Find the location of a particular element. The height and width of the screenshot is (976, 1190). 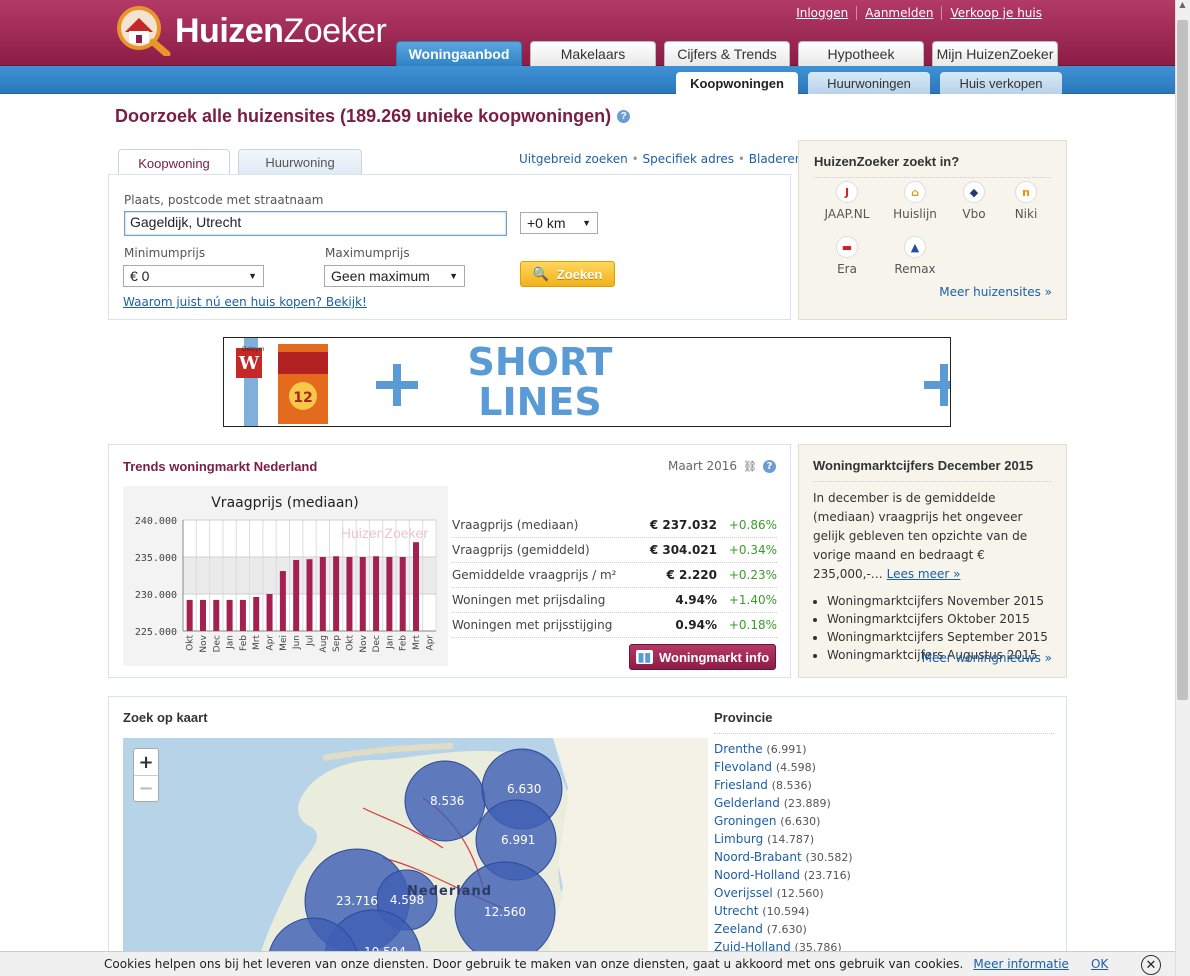

site-jaap: J JAAP.NL is located at coordinates (847, 201).